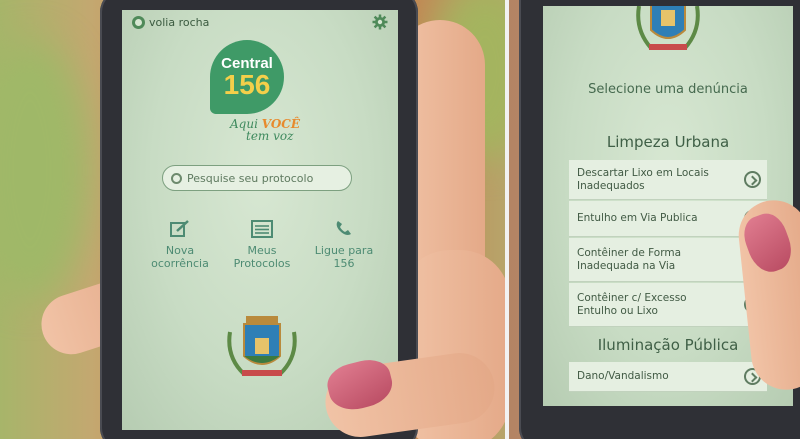 This screenshot has width=800, height=439. I want to click on page-title: Selecione uma denúncia, so click(668, 89).